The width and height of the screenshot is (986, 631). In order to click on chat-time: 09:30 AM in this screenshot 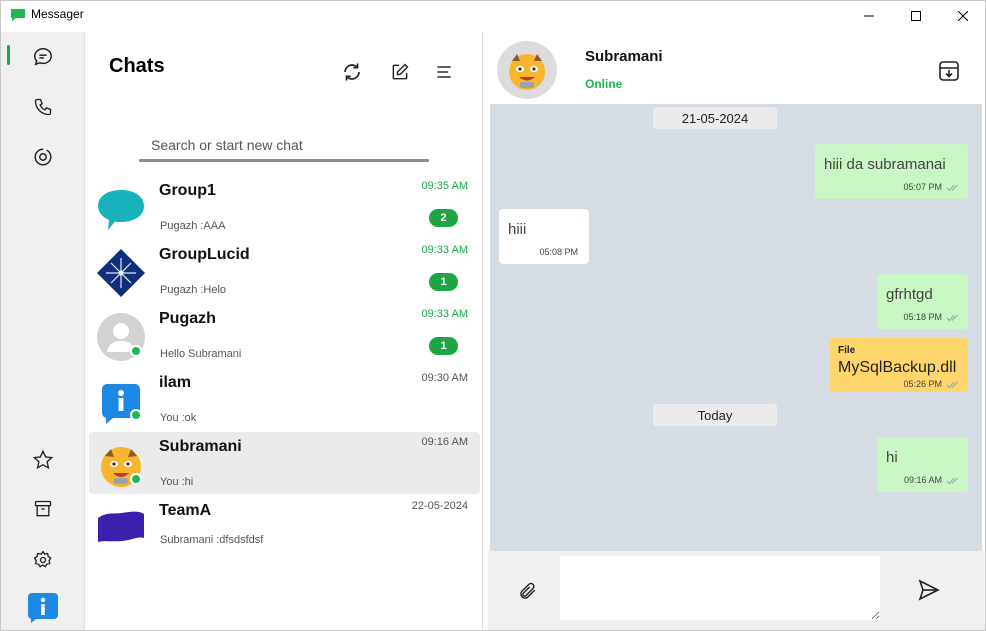, I will do `click(444, 378)`.